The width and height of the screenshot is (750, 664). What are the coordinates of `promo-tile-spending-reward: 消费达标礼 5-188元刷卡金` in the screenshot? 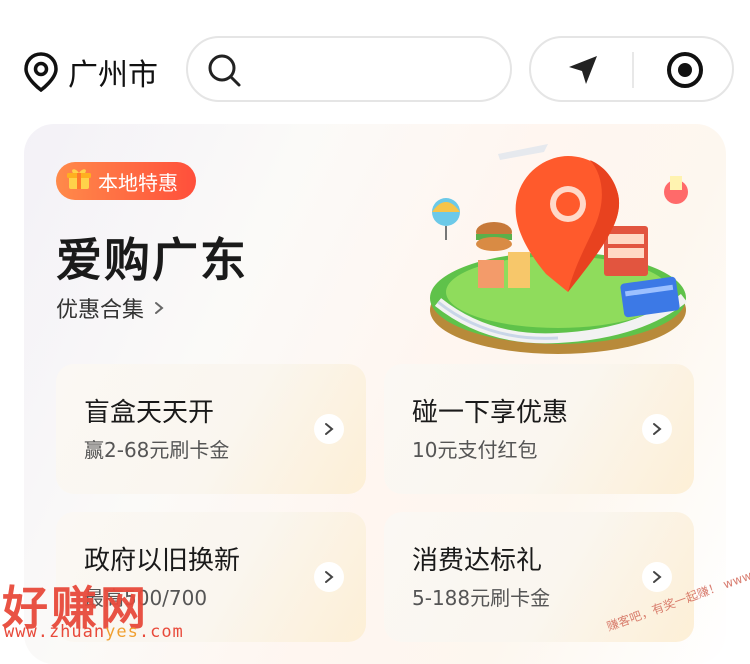 It's located at (539, 577).